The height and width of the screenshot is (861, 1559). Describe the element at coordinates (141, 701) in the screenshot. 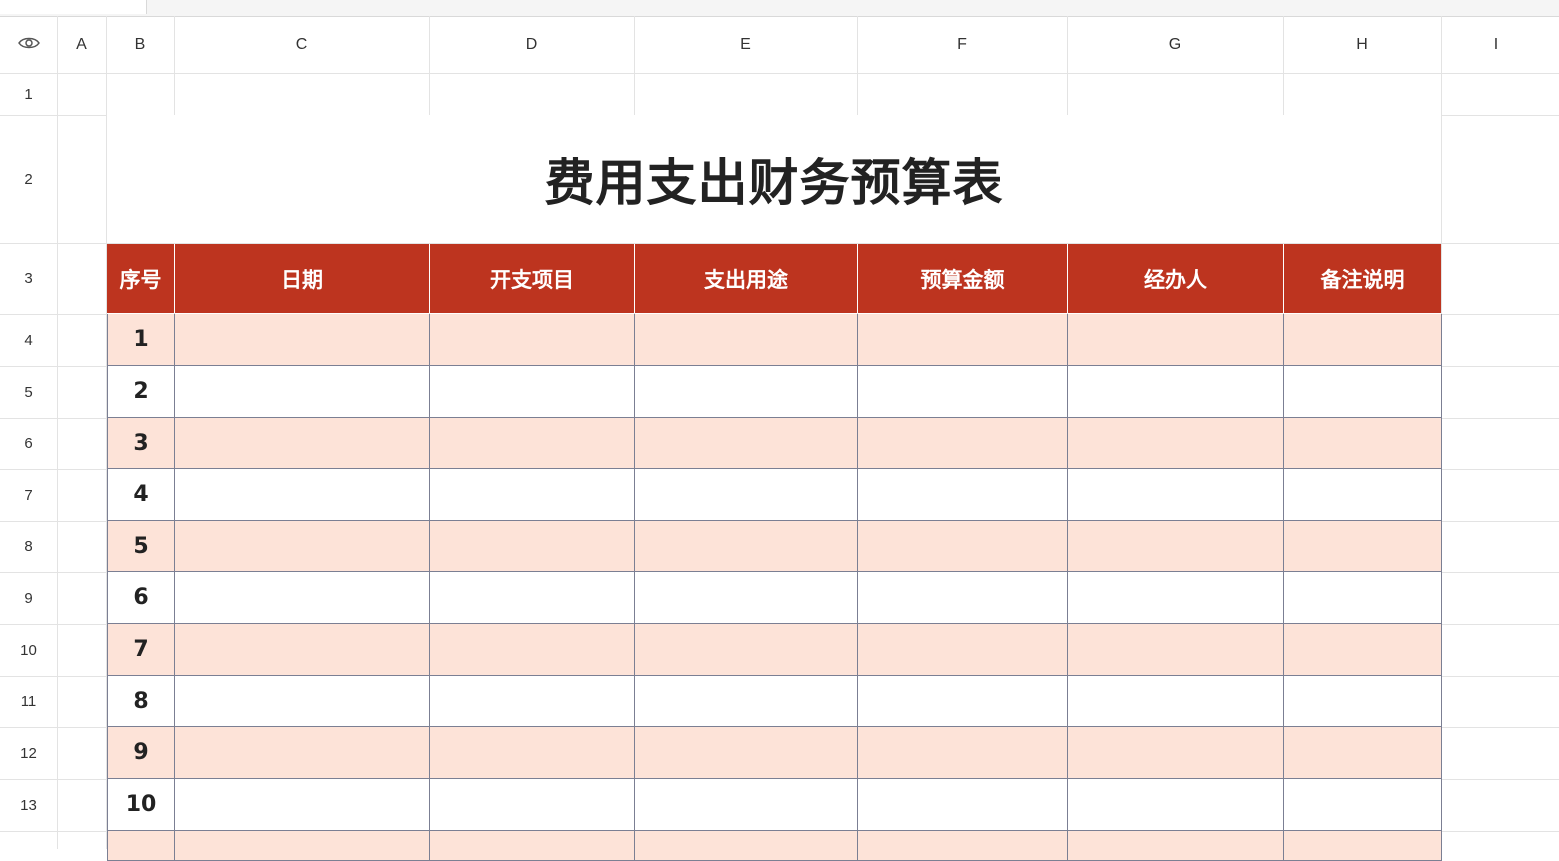

I see `data-cell-index: 8` at that location.